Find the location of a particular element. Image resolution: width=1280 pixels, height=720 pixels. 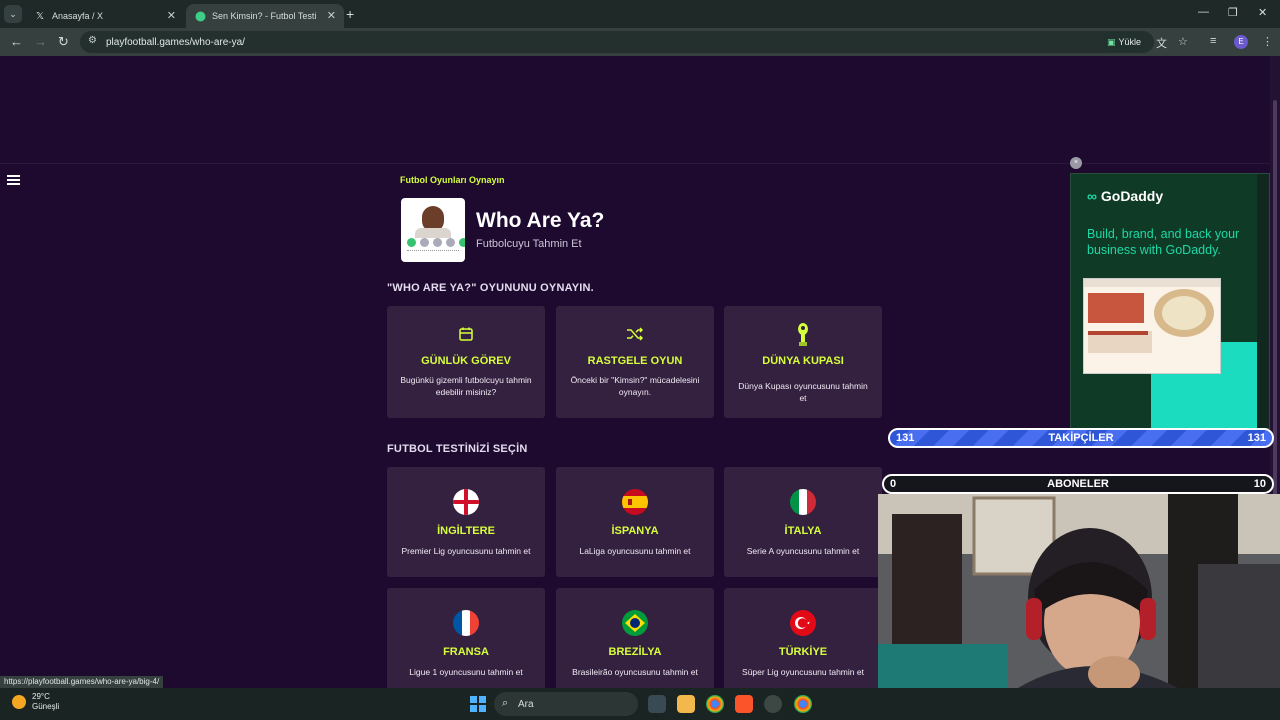

address-bar: ⚙ playfootball.games/who-are-ya/ is located at coordinates (617, 42).